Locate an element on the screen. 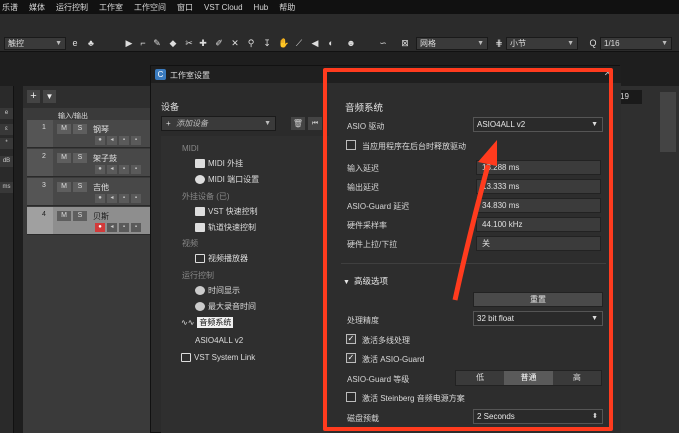 The height and width of the screenshot is (433, 679). annotation-arrow-icon is located at coordinates (474, 220).